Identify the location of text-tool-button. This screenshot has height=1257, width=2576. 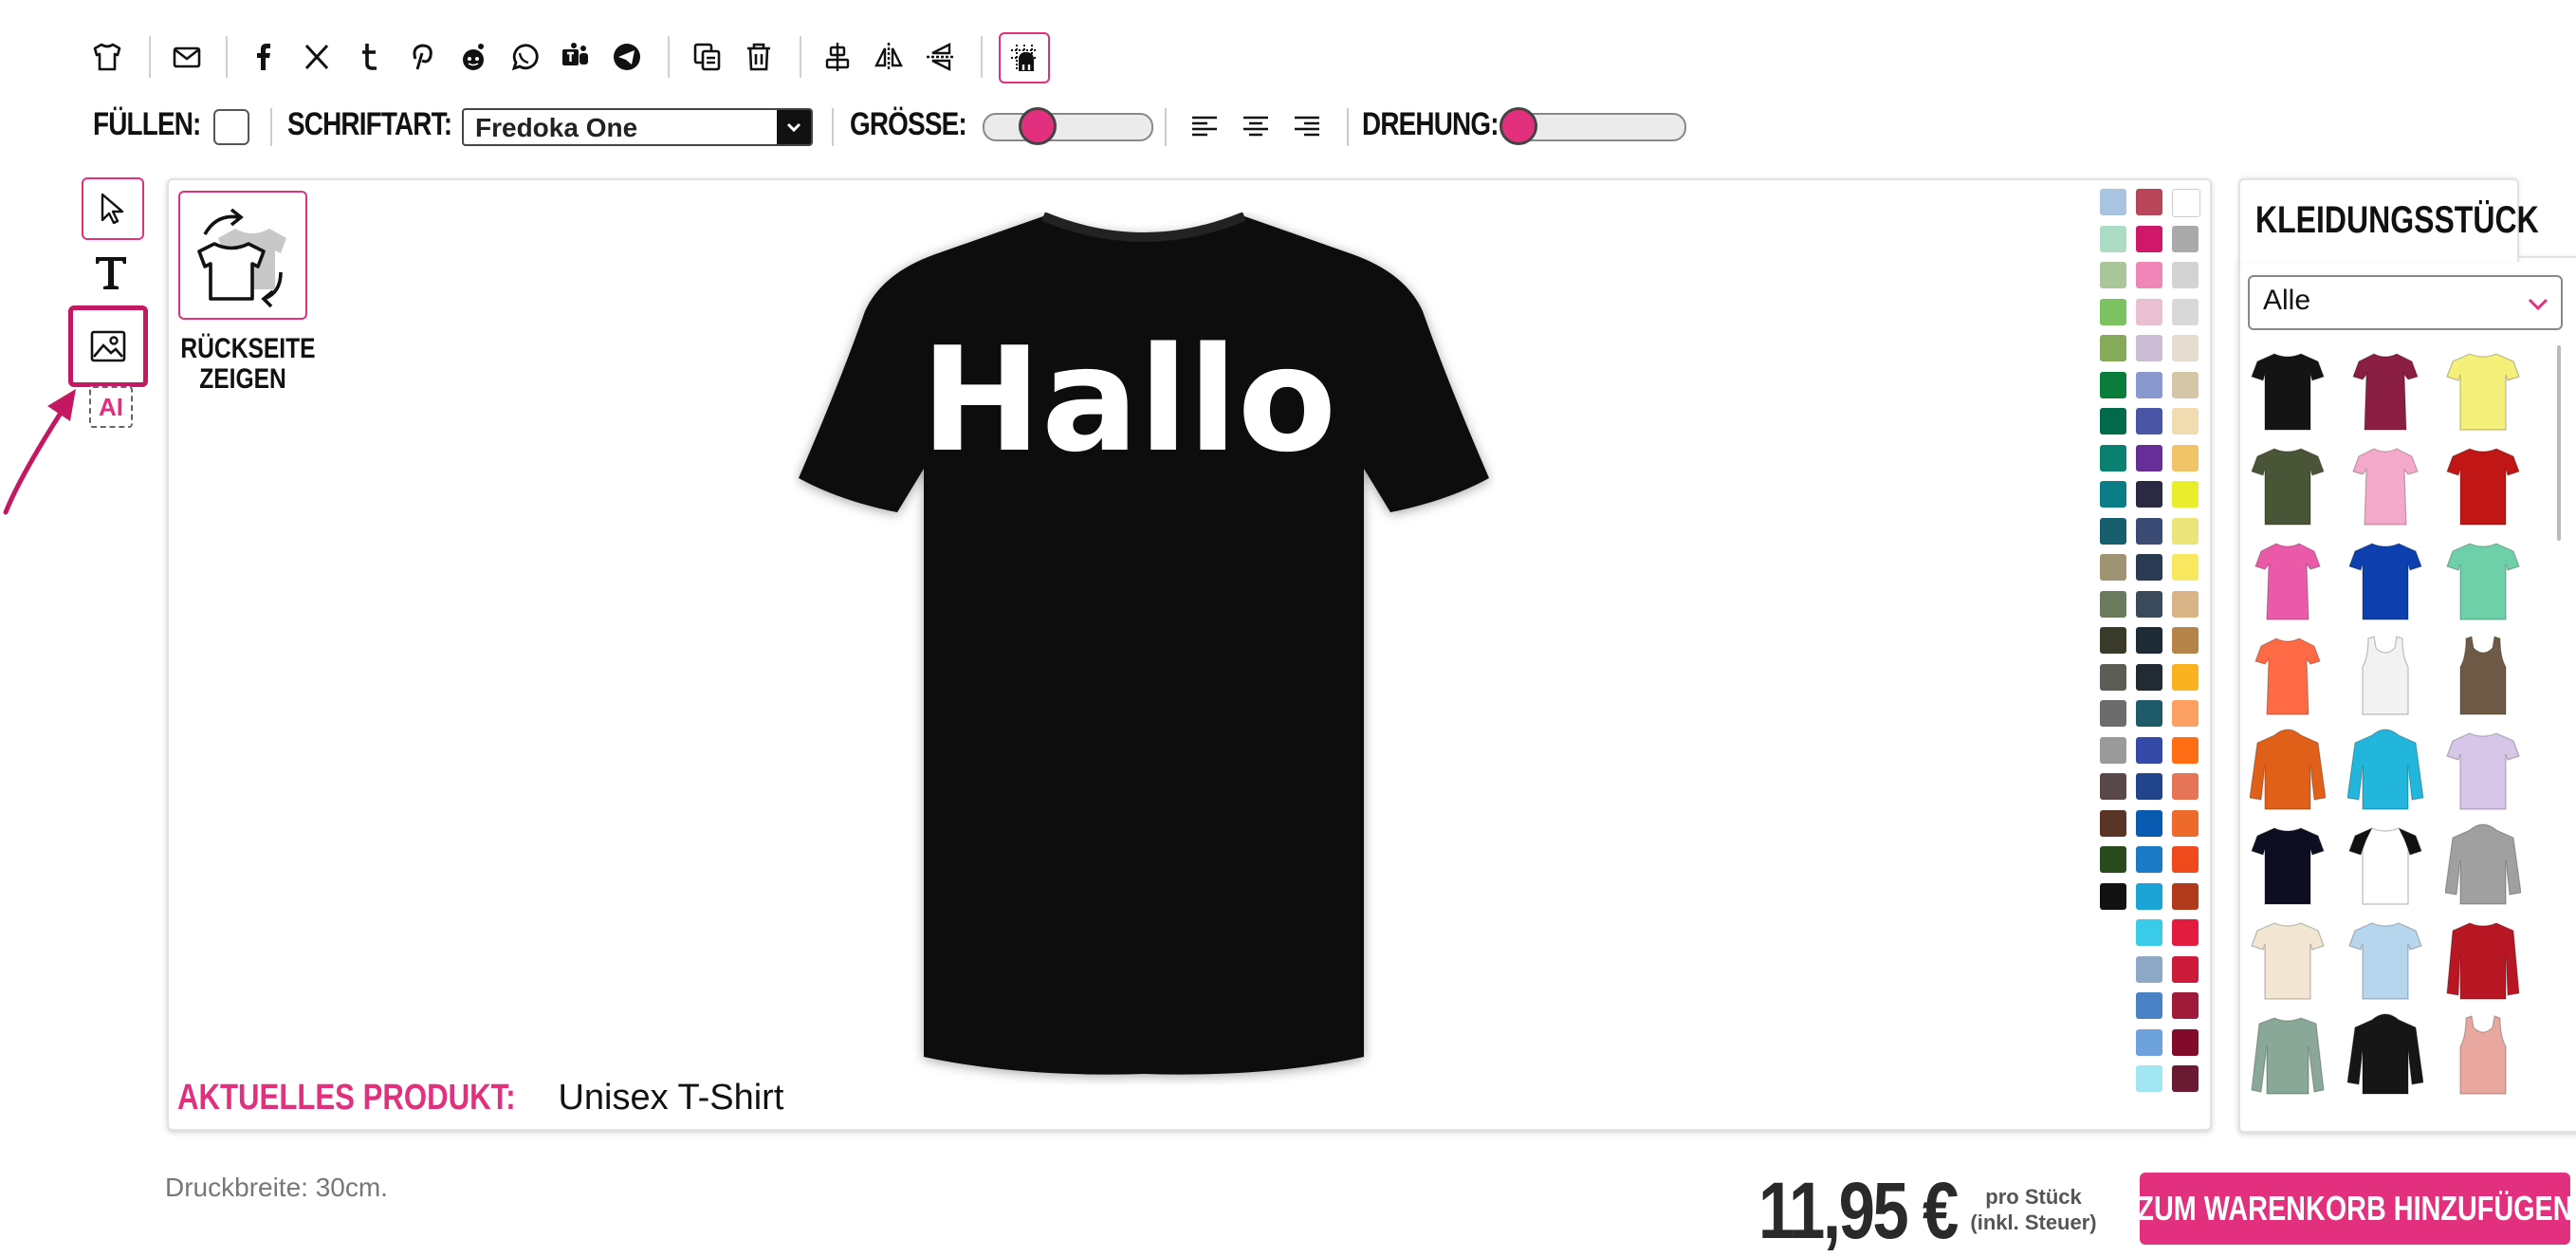
(111, 272).